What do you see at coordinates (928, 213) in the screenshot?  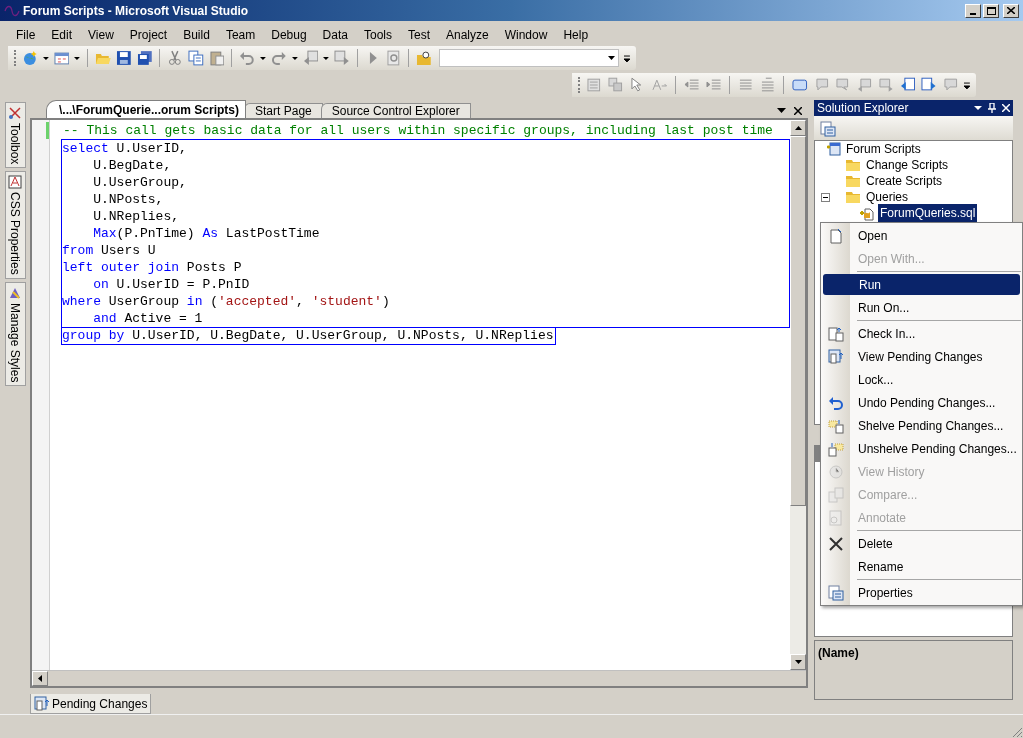 I see `tree-item: ForumQueries.sql` at bounding box center [928, 213].